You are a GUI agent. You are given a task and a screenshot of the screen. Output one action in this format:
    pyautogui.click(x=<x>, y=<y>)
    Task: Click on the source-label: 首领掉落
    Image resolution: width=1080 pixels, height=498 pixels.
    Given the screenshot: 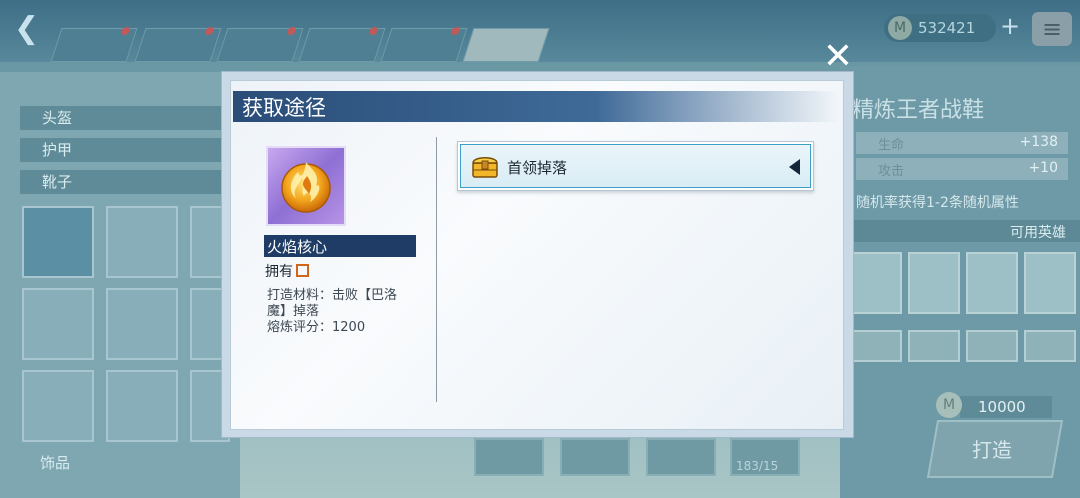 What is the action you would take?
    pyautogui.click(x=537, y=168)
    